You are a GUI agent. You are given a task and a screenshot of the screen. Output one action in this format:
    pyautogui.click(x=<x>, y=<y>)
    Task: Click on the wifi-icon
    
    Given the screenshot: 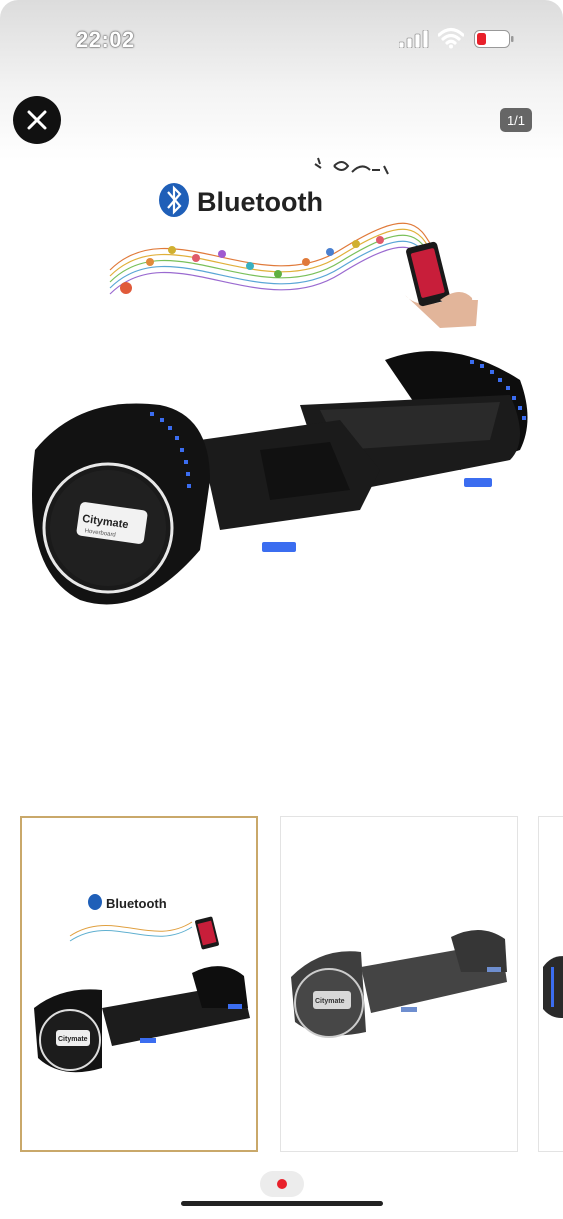 What is the action you would take?
    pyautogui.click(x=451, y=38)
    